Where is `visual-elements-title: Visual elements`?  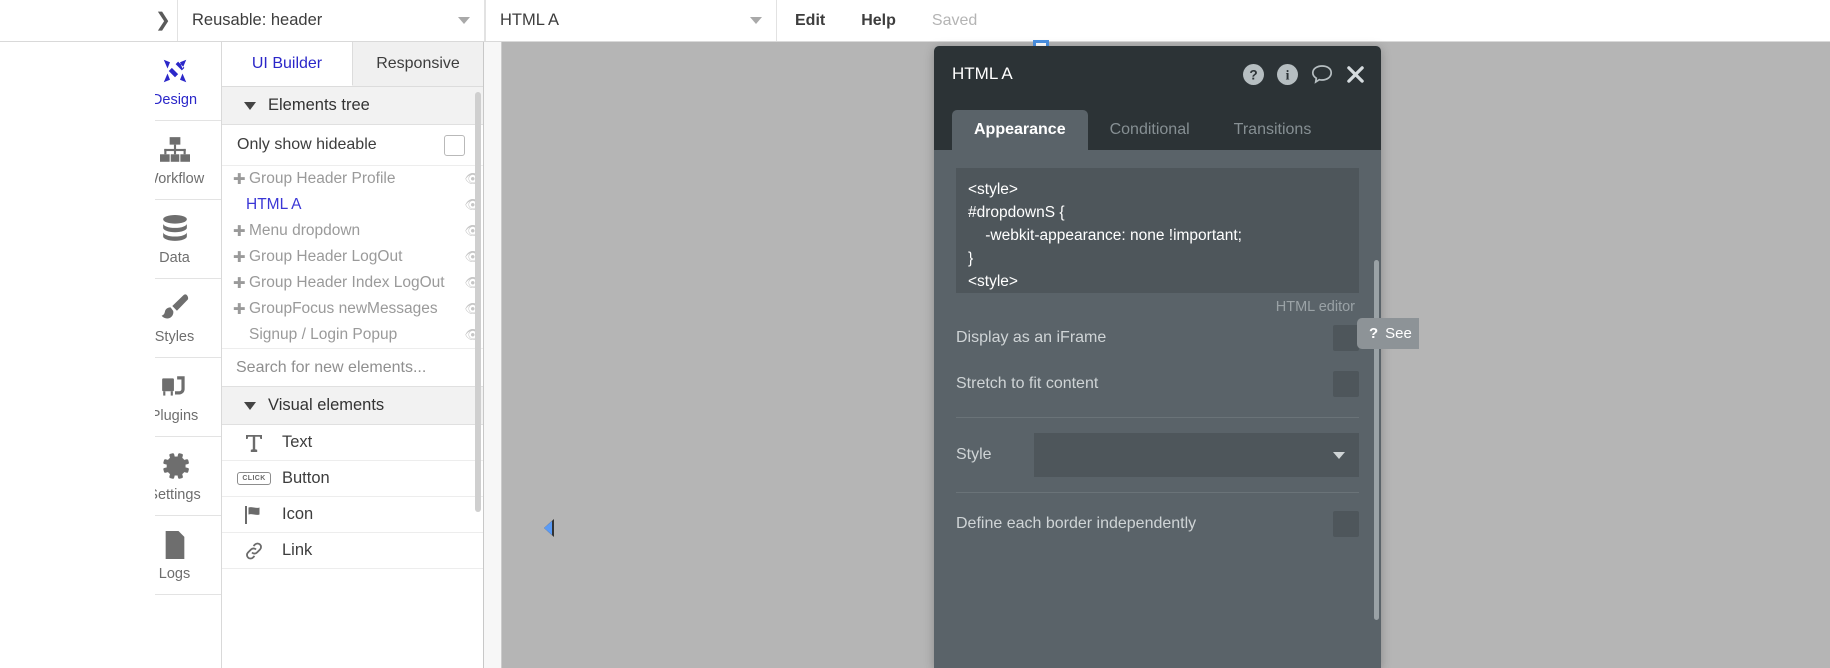
visual-elements-title: Visual elements is located at coordinates (326, 405).